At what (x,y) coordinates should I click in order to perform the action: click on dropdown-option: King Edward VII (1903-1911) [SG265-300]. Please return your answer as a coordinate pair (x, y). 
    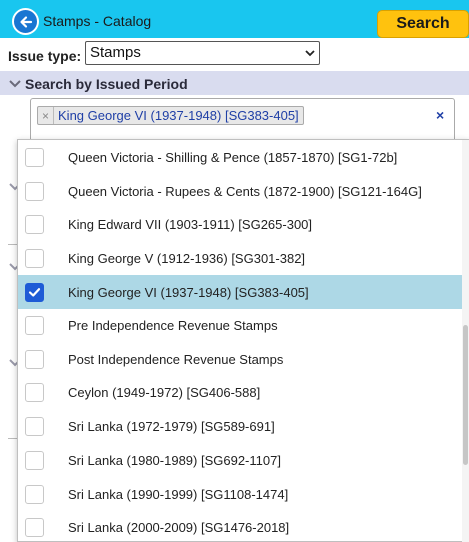
    Looking at the image, I should click on (243, 224).